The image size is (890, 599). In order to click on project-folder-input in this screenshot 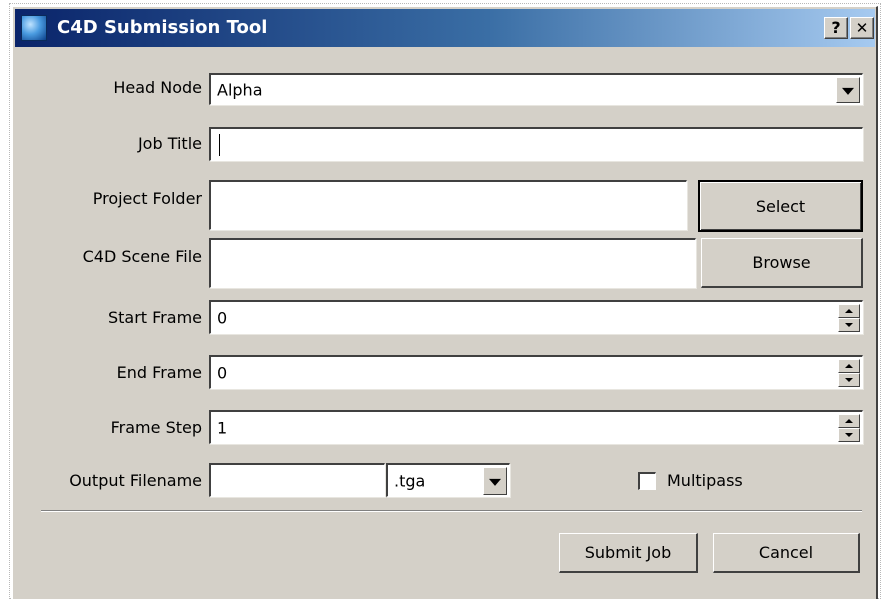, I will do `click(448, 205)`.